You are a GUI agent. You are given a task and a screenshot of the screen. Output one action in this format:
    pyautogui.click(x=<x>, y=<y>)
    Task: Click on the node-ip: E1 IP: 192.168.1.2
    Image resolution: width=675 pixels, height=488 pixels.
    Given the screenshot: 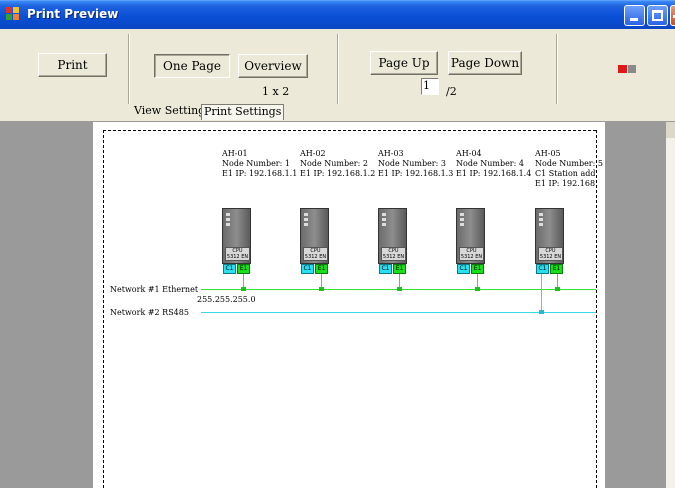 What is the action you would take?
    pyautogui.click(x=338, y=173)
    